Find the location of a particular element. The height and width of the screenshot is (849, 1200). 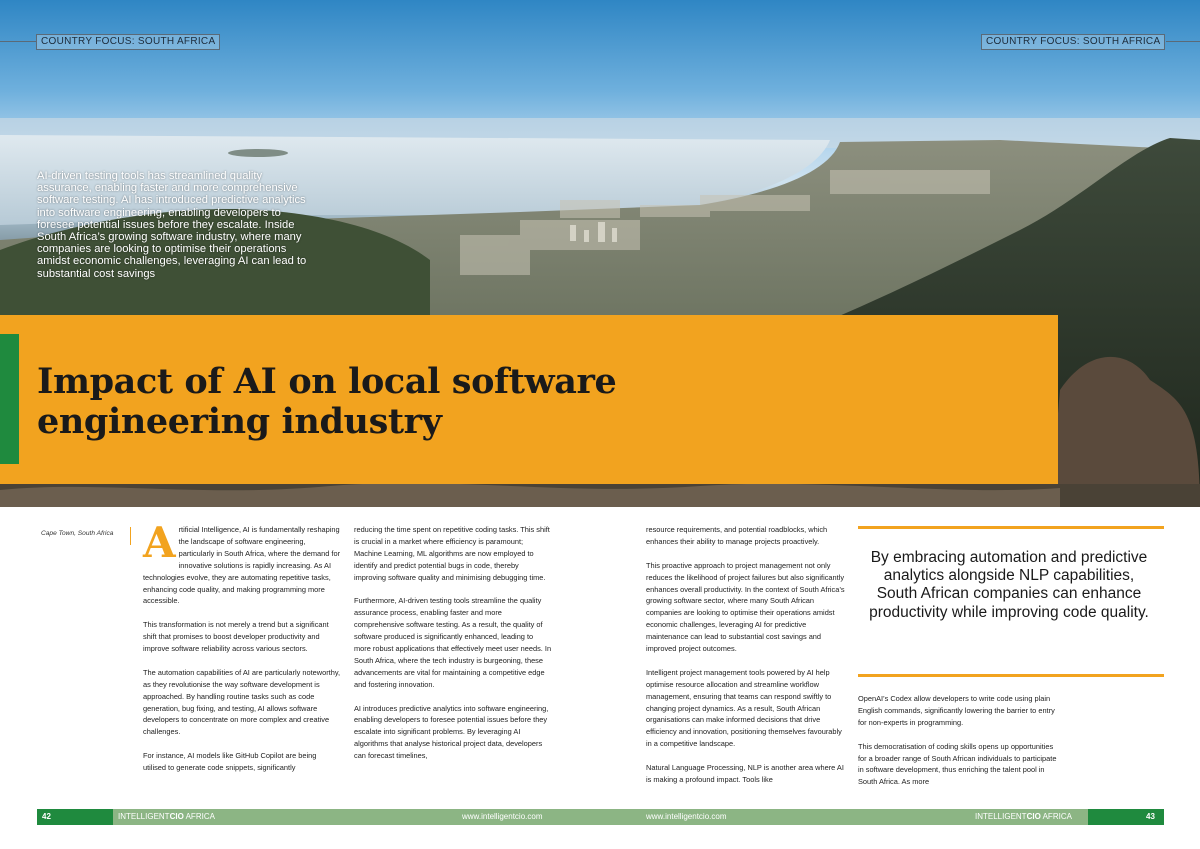

footer-url-right: www.intelligentcio.com is located at coordinates (686, 817).